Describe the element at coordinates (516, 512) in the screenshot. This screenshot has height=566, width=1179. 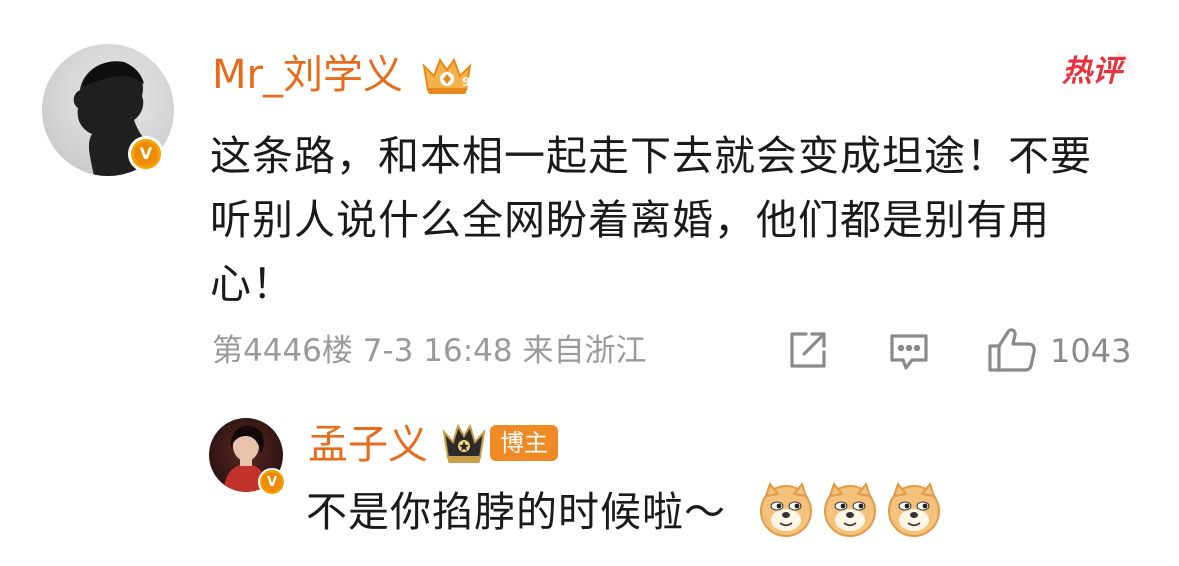
I see `reply-text: 不是你掐脖的时候啦～` at that location.